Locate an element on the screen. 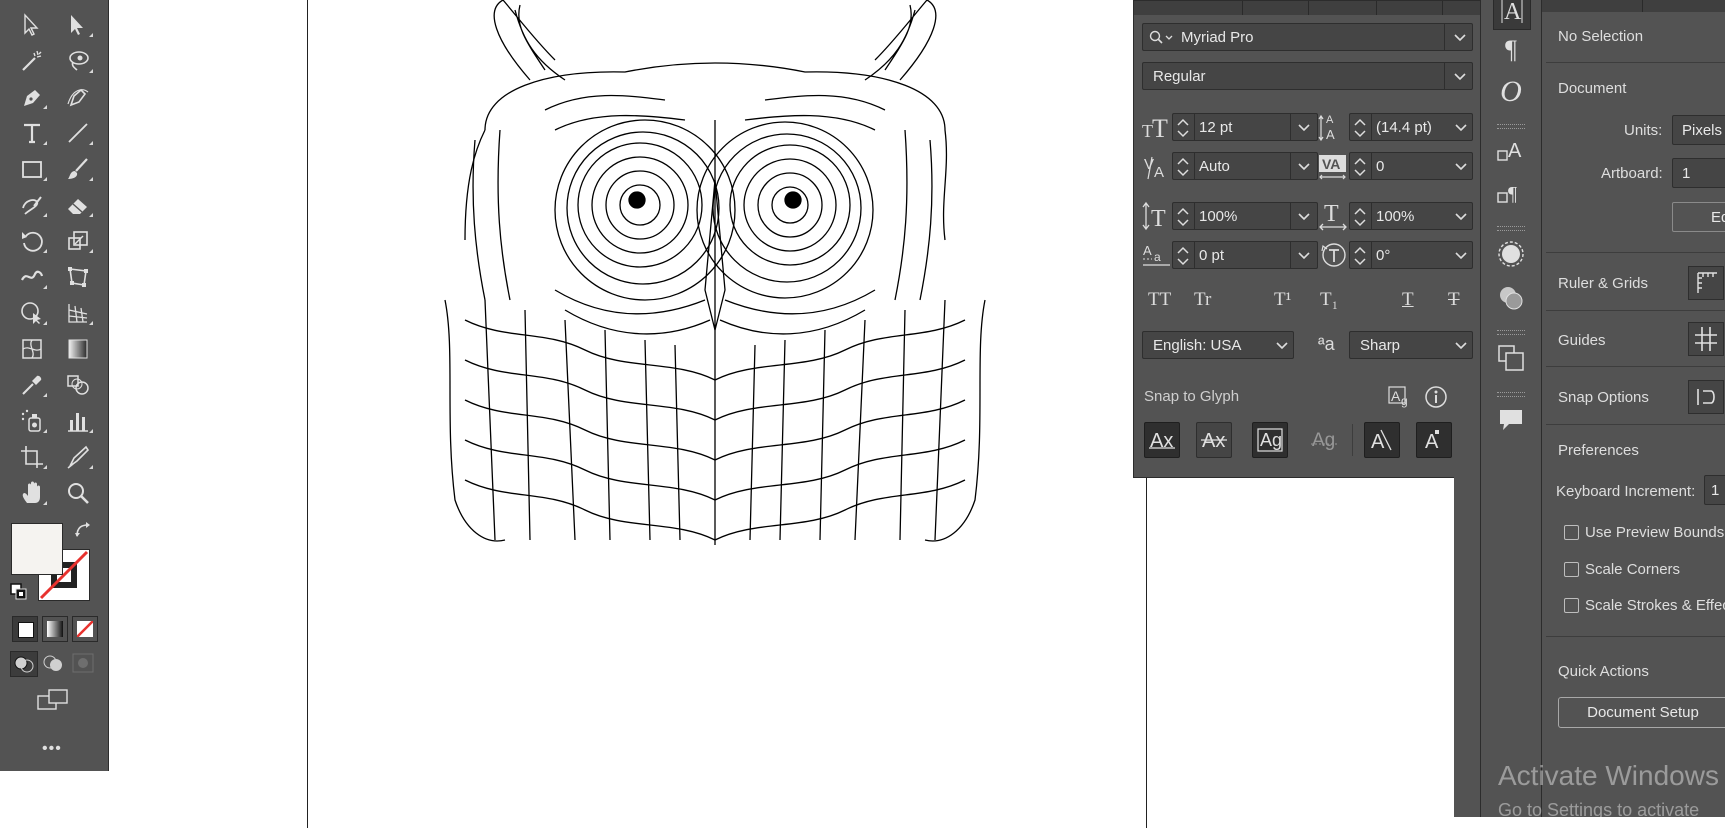  magic-wand-tool-icon is located at coordinates (32, 61).